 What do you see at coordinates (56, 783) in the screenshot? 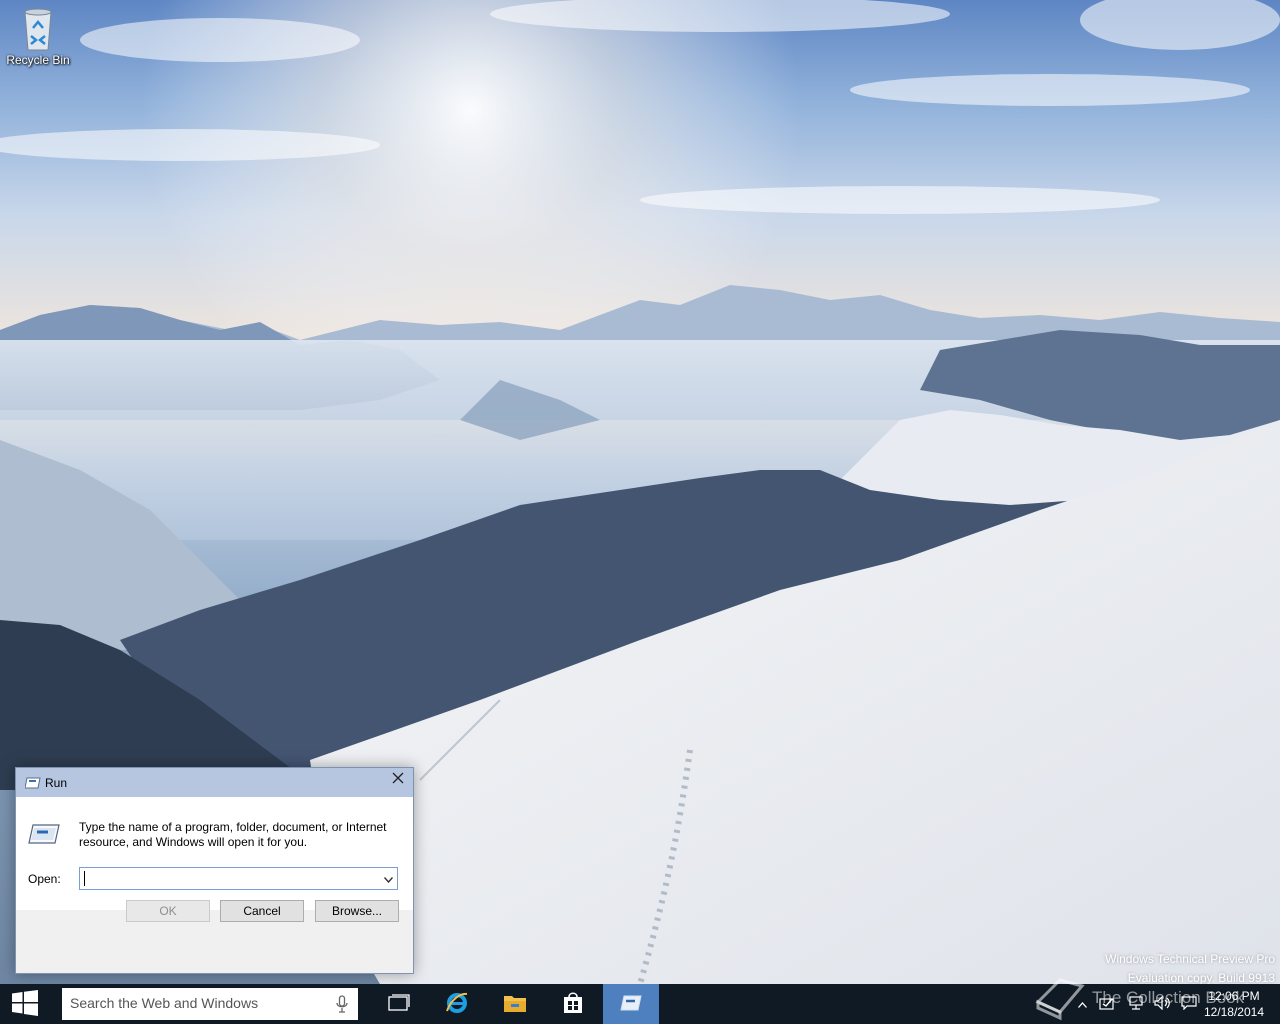
I see `run-dialog-title: Run` at bounding box center [56, 783].